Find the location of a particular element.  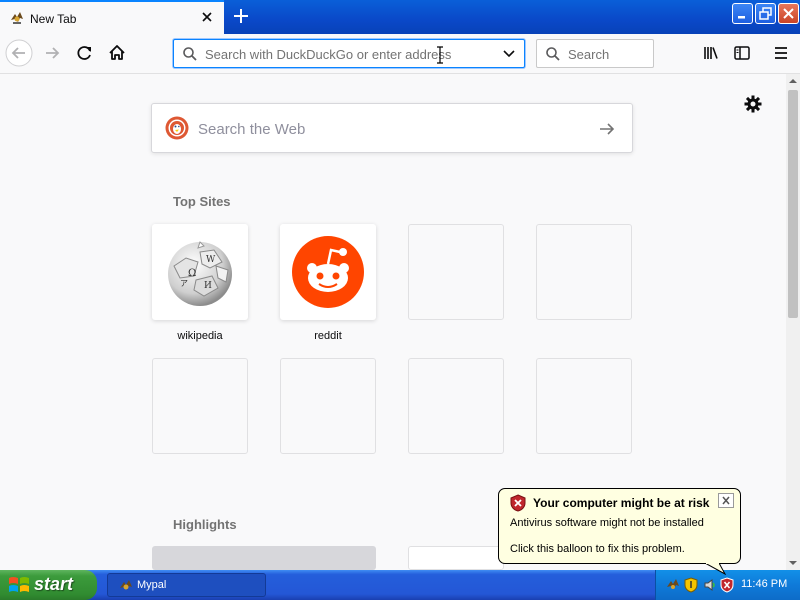

scrollbar-thumb is located at coordinates (793, 204).